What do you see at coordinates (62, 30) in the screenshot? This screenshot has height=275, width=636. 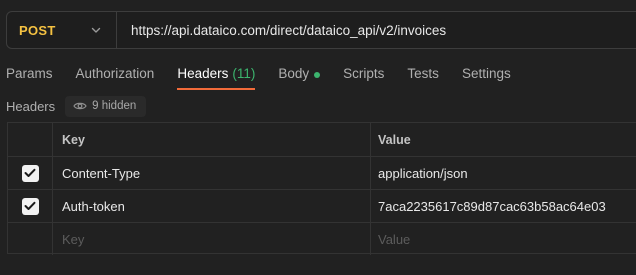 I see `method-select: POST` at bounding box center [62, 30].